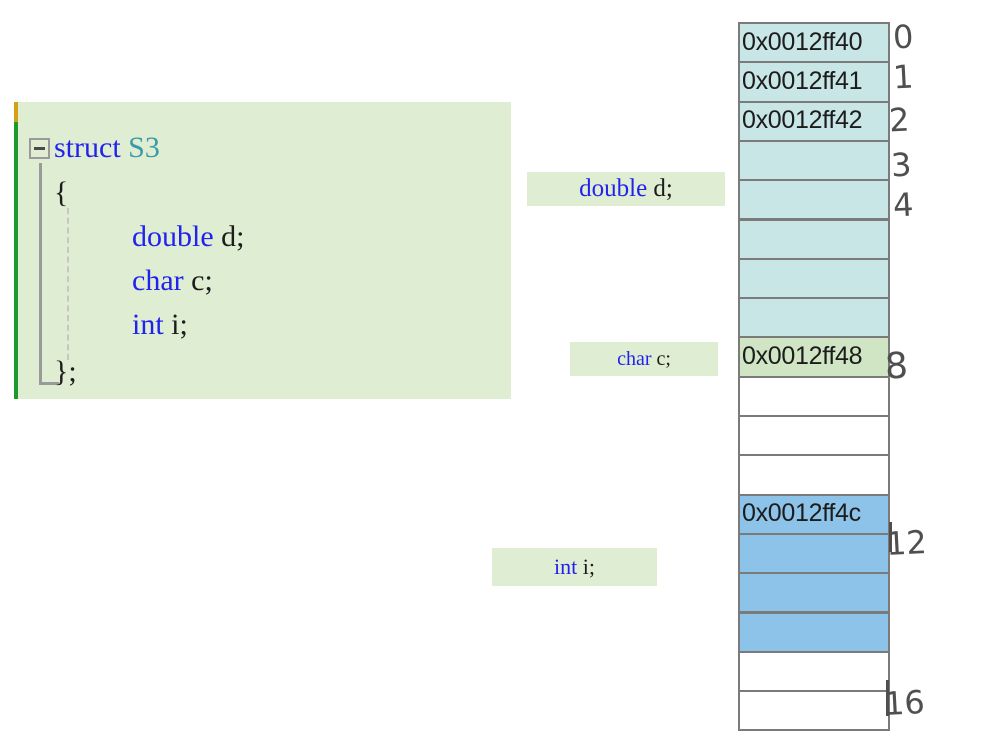  What do you see at coordinates (903, 37) in the screenshot?
I see `offset-annotation-0: 0` at bounding box center [903, 37].